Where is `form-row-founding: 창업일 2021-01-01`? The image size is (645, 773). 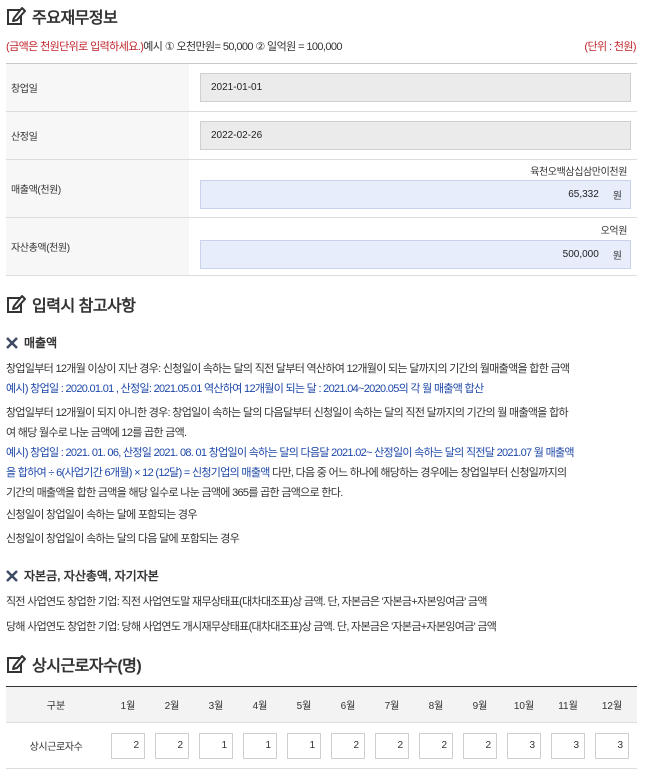 form-row-founding: 창업일 2021-01-01 is located at coordinates (321, 88).